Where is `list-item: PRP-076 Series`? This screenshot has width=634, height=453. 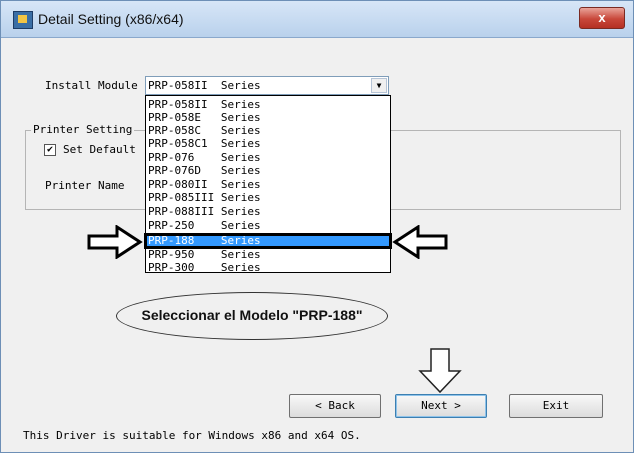
list-item: PRP-076 Series is located at coordinates (268, 158).